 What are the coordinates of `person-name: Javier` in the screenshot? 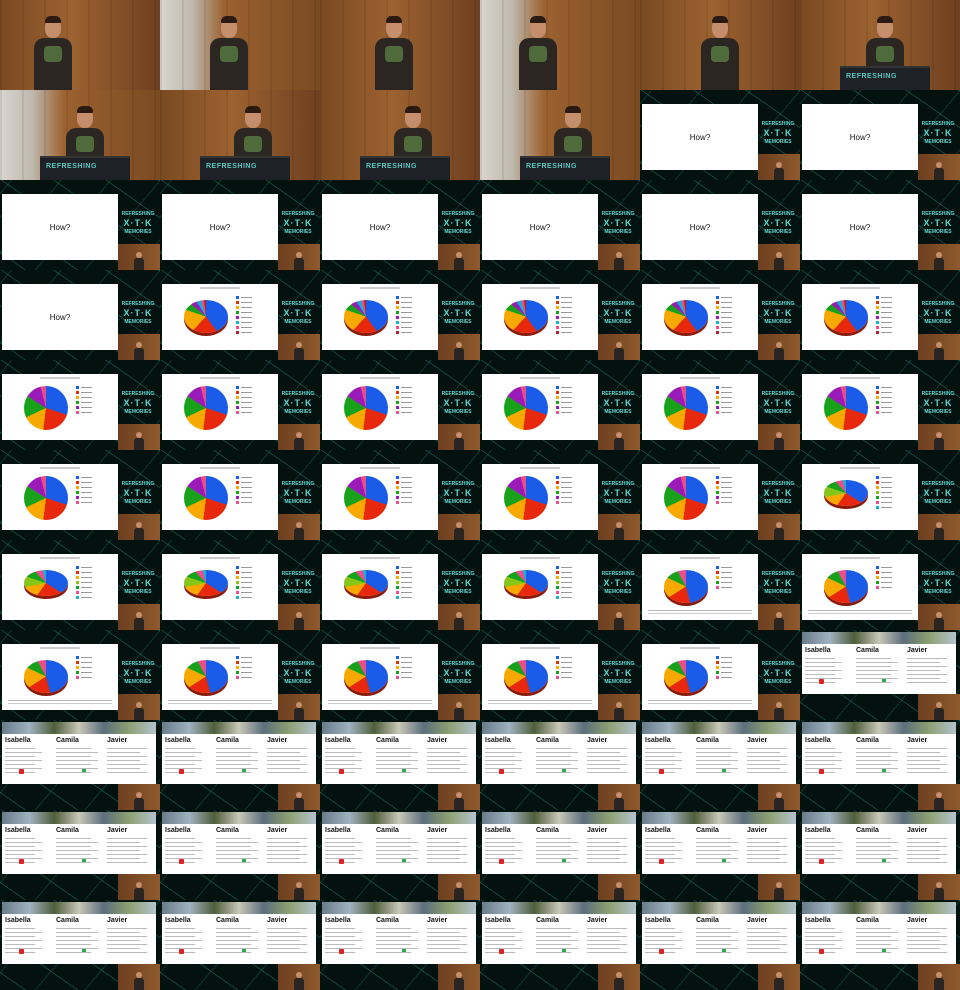 It's located at (437, 920).